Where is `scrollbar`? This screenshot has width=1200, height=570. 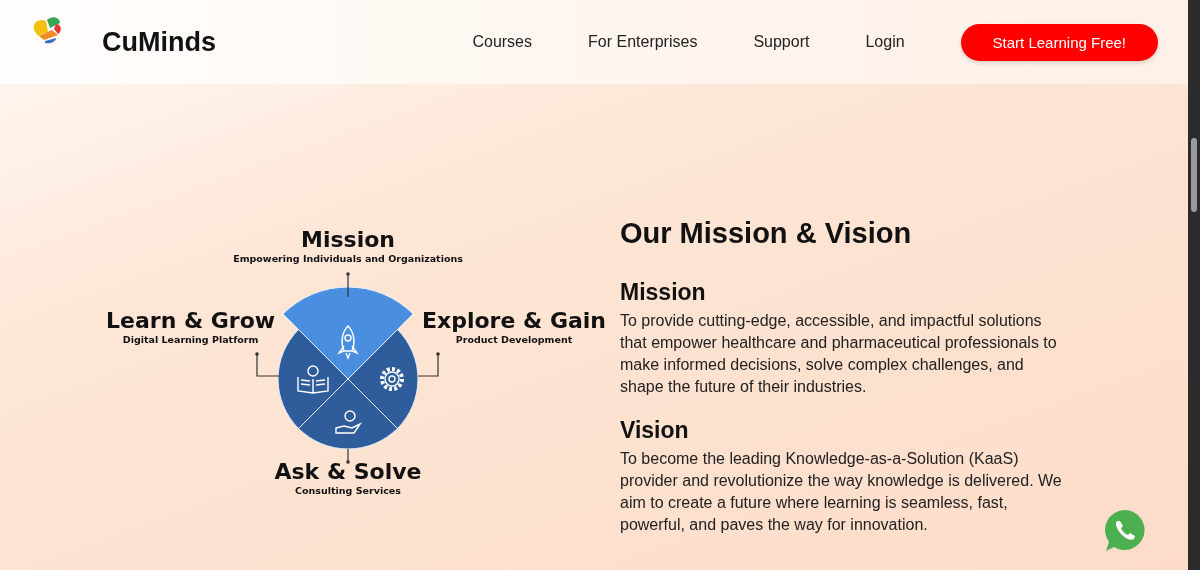 scrollbar is located at coordinates (1194, 285).